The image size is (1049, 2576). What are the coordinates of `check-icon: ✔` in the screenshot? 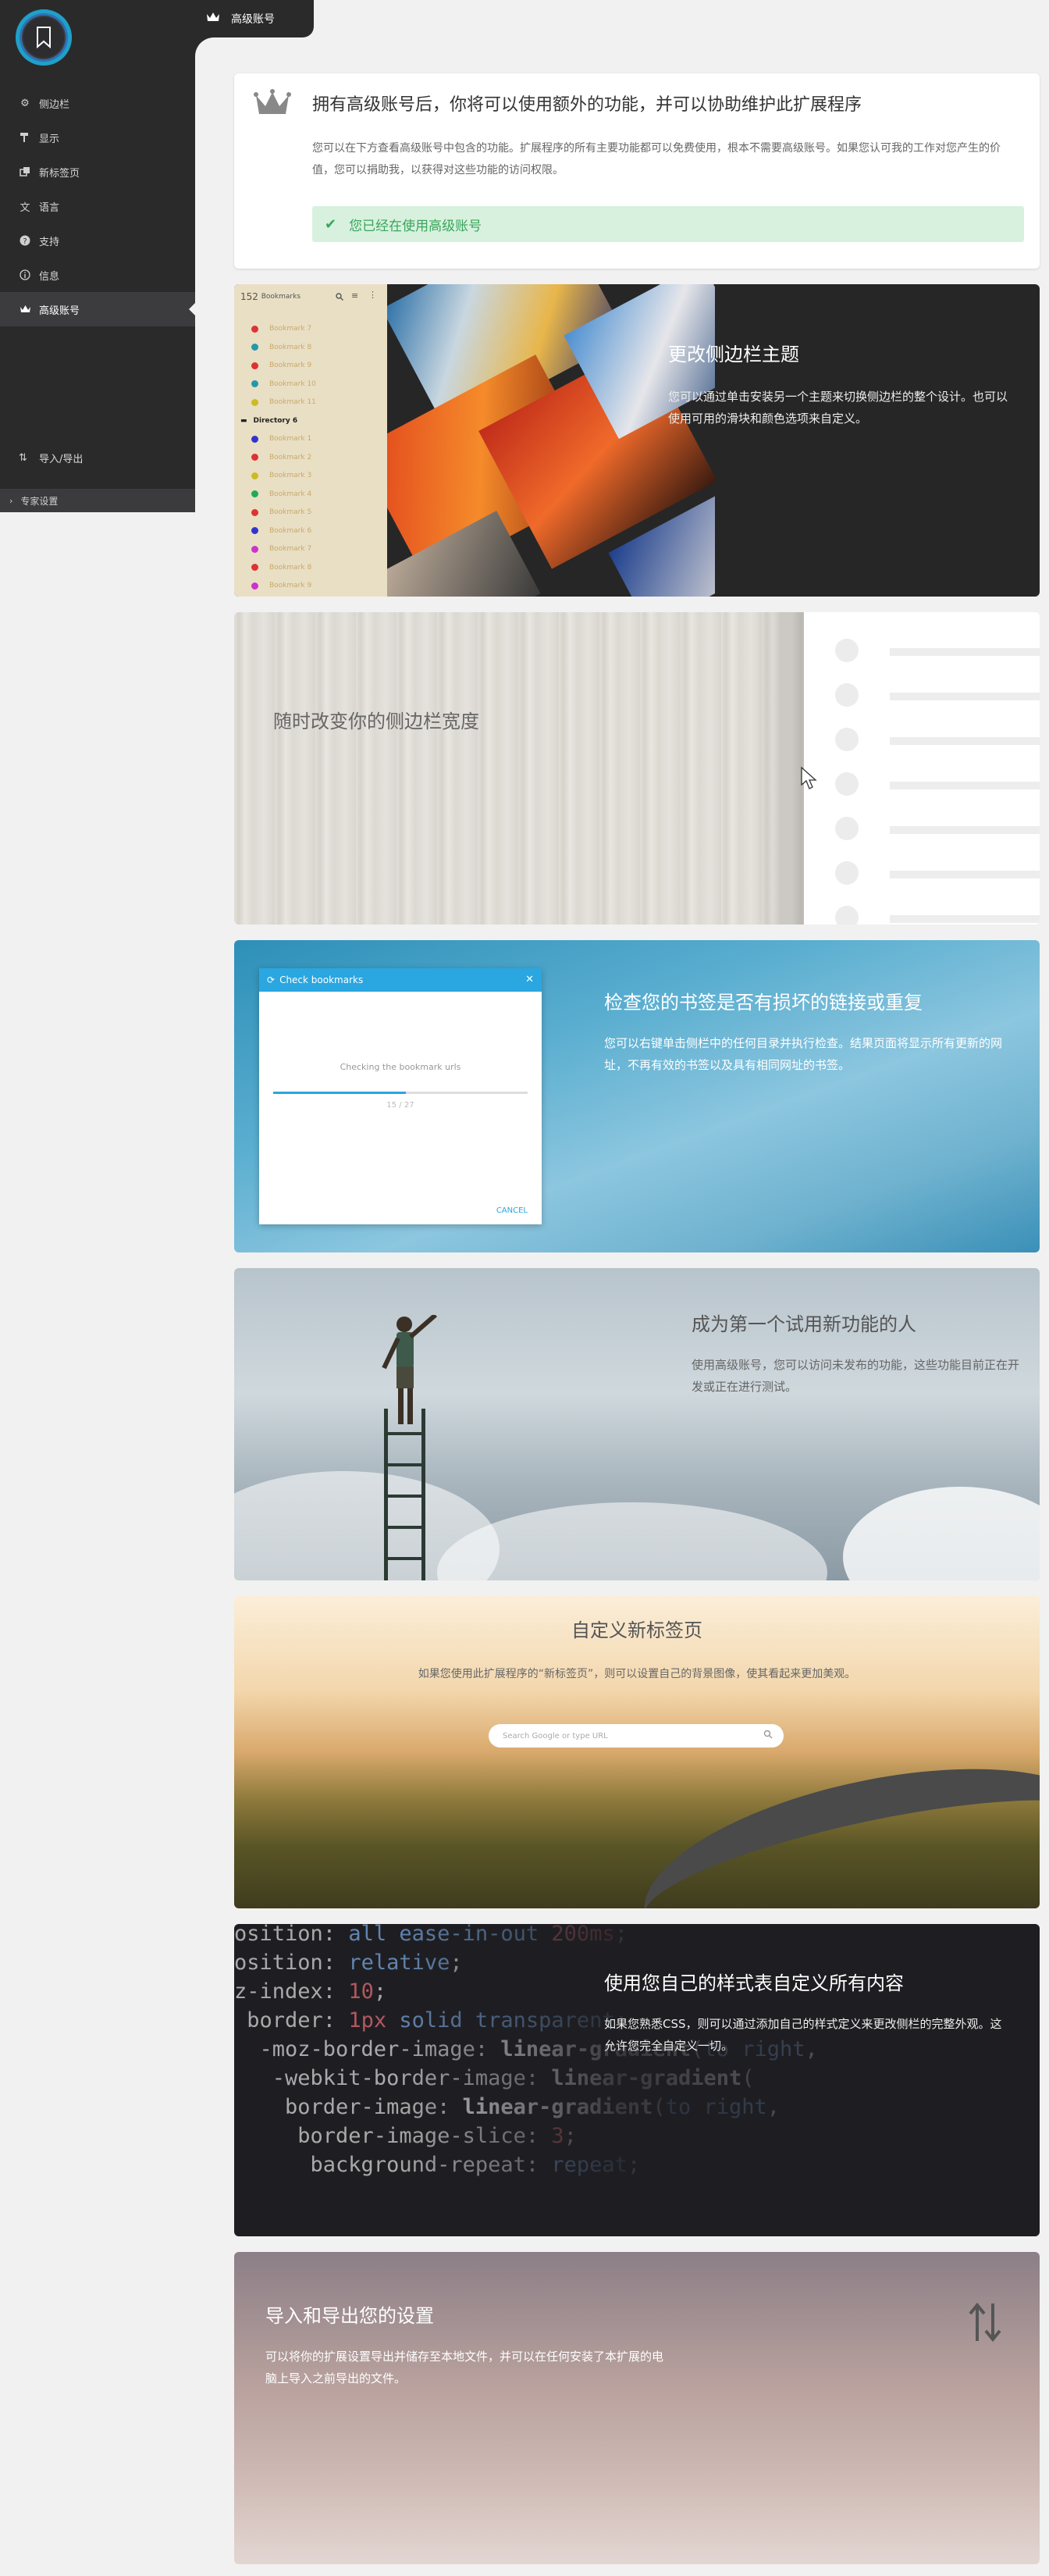 It's located at (331, 225).